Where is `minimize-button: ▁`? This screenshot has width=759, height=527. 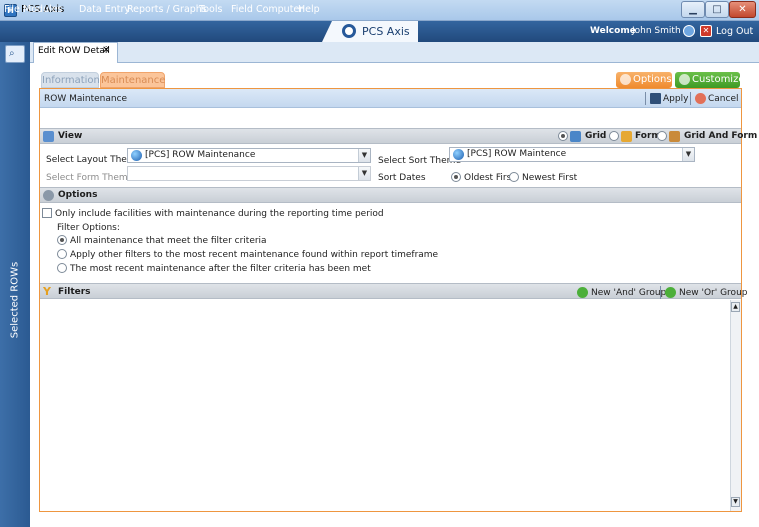
minimize-button: ▁ is located at coordinates (693, 9).